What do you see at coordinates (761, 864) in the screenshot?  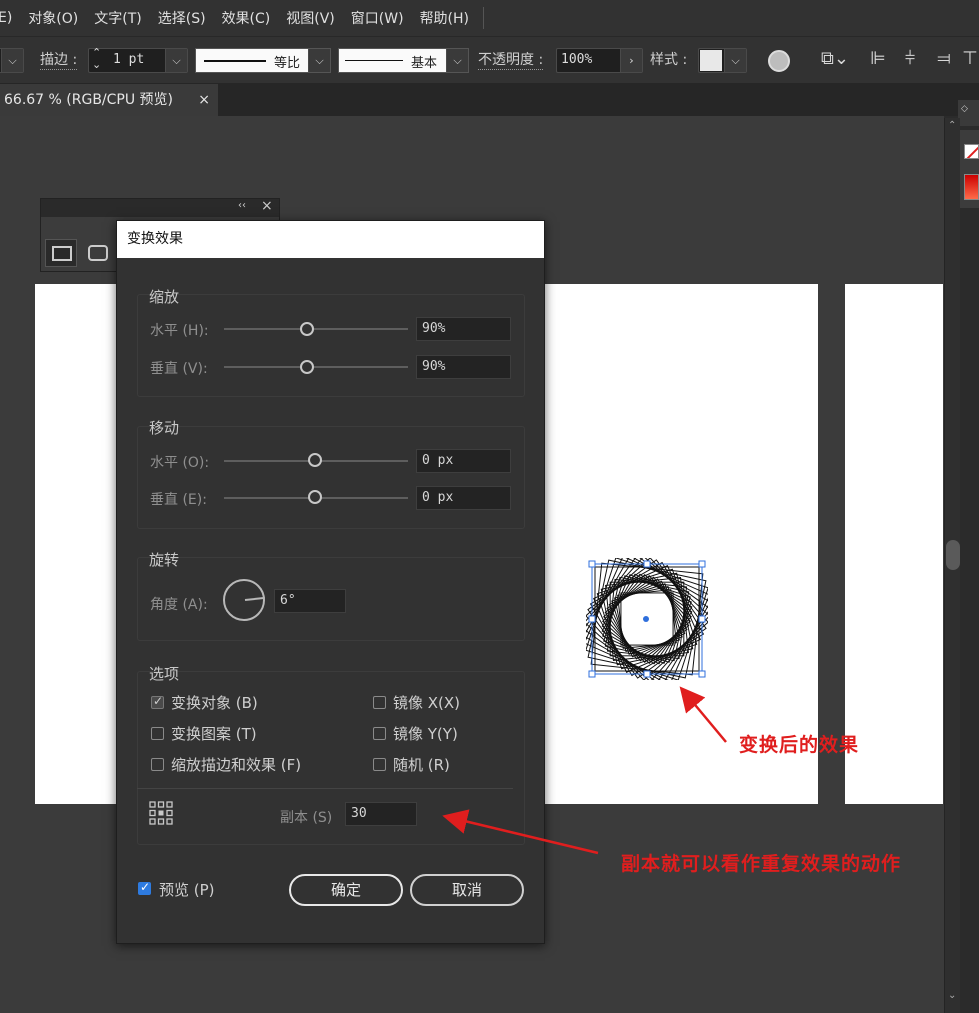 I see `annotation-copies-note: 副本就可以看作重复效果的动作` at bounding box center [761, 864].